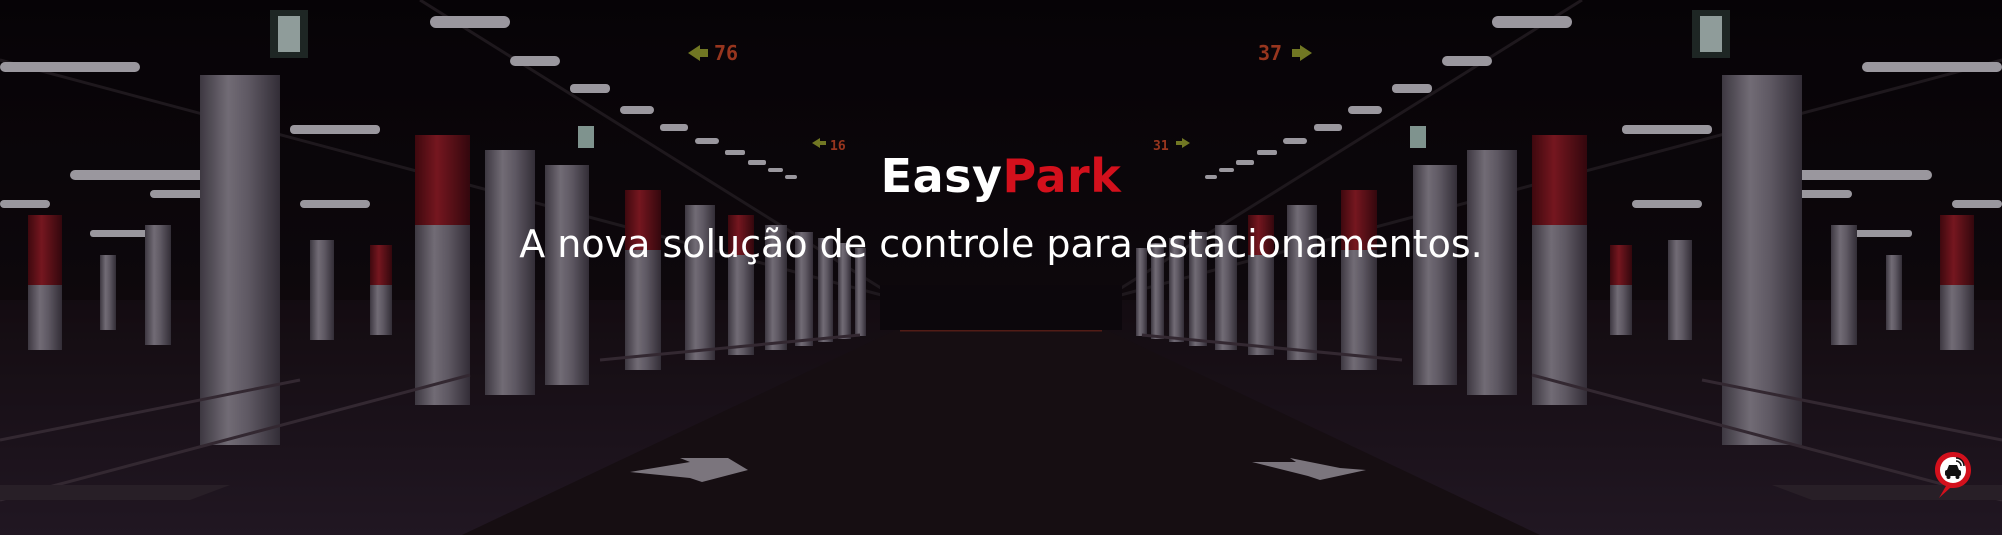 The height and width of the screenshot is (537, 2002). What do you see at coordinates (1953, 475) in the screenshot?
I see `car-wifi-pin-icon` at bounding box center [1953, 475].